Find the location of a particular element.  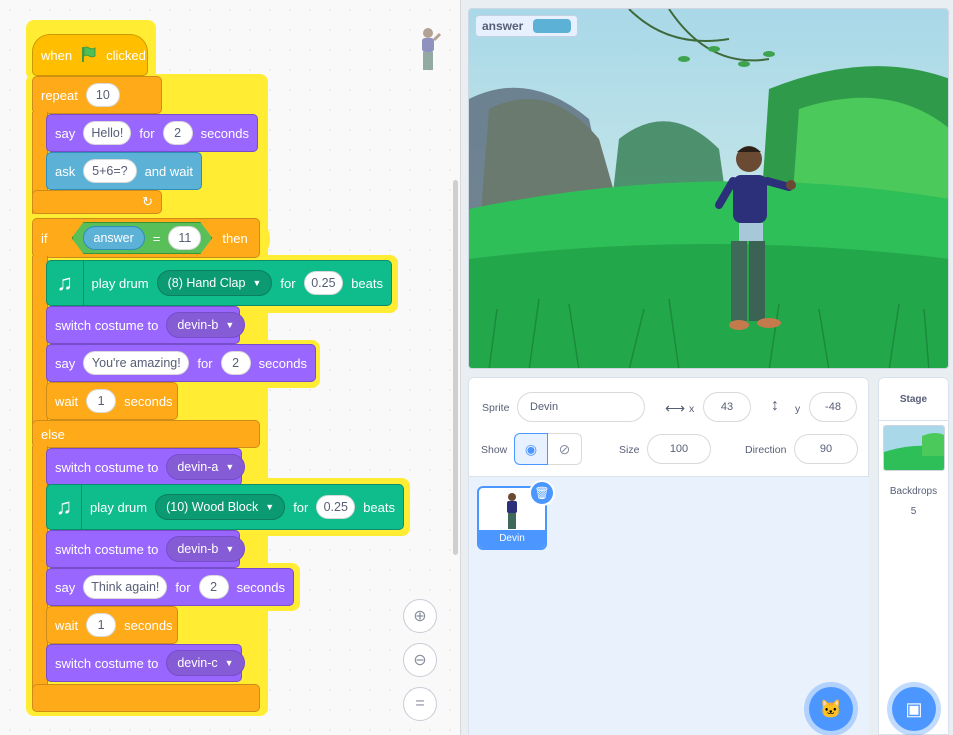

block-text: when is located at coordinates (57, 55).